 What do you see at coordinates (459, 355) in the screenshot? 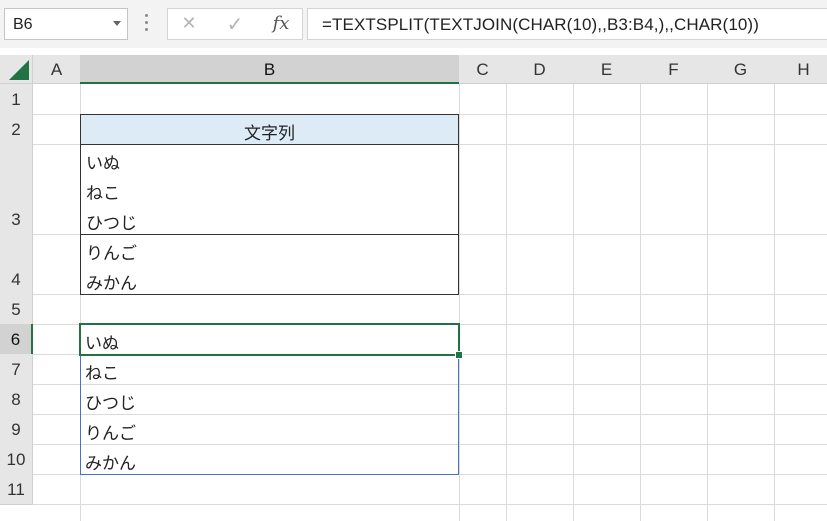
I see `fill-handle` at bounding box center [459, 355].